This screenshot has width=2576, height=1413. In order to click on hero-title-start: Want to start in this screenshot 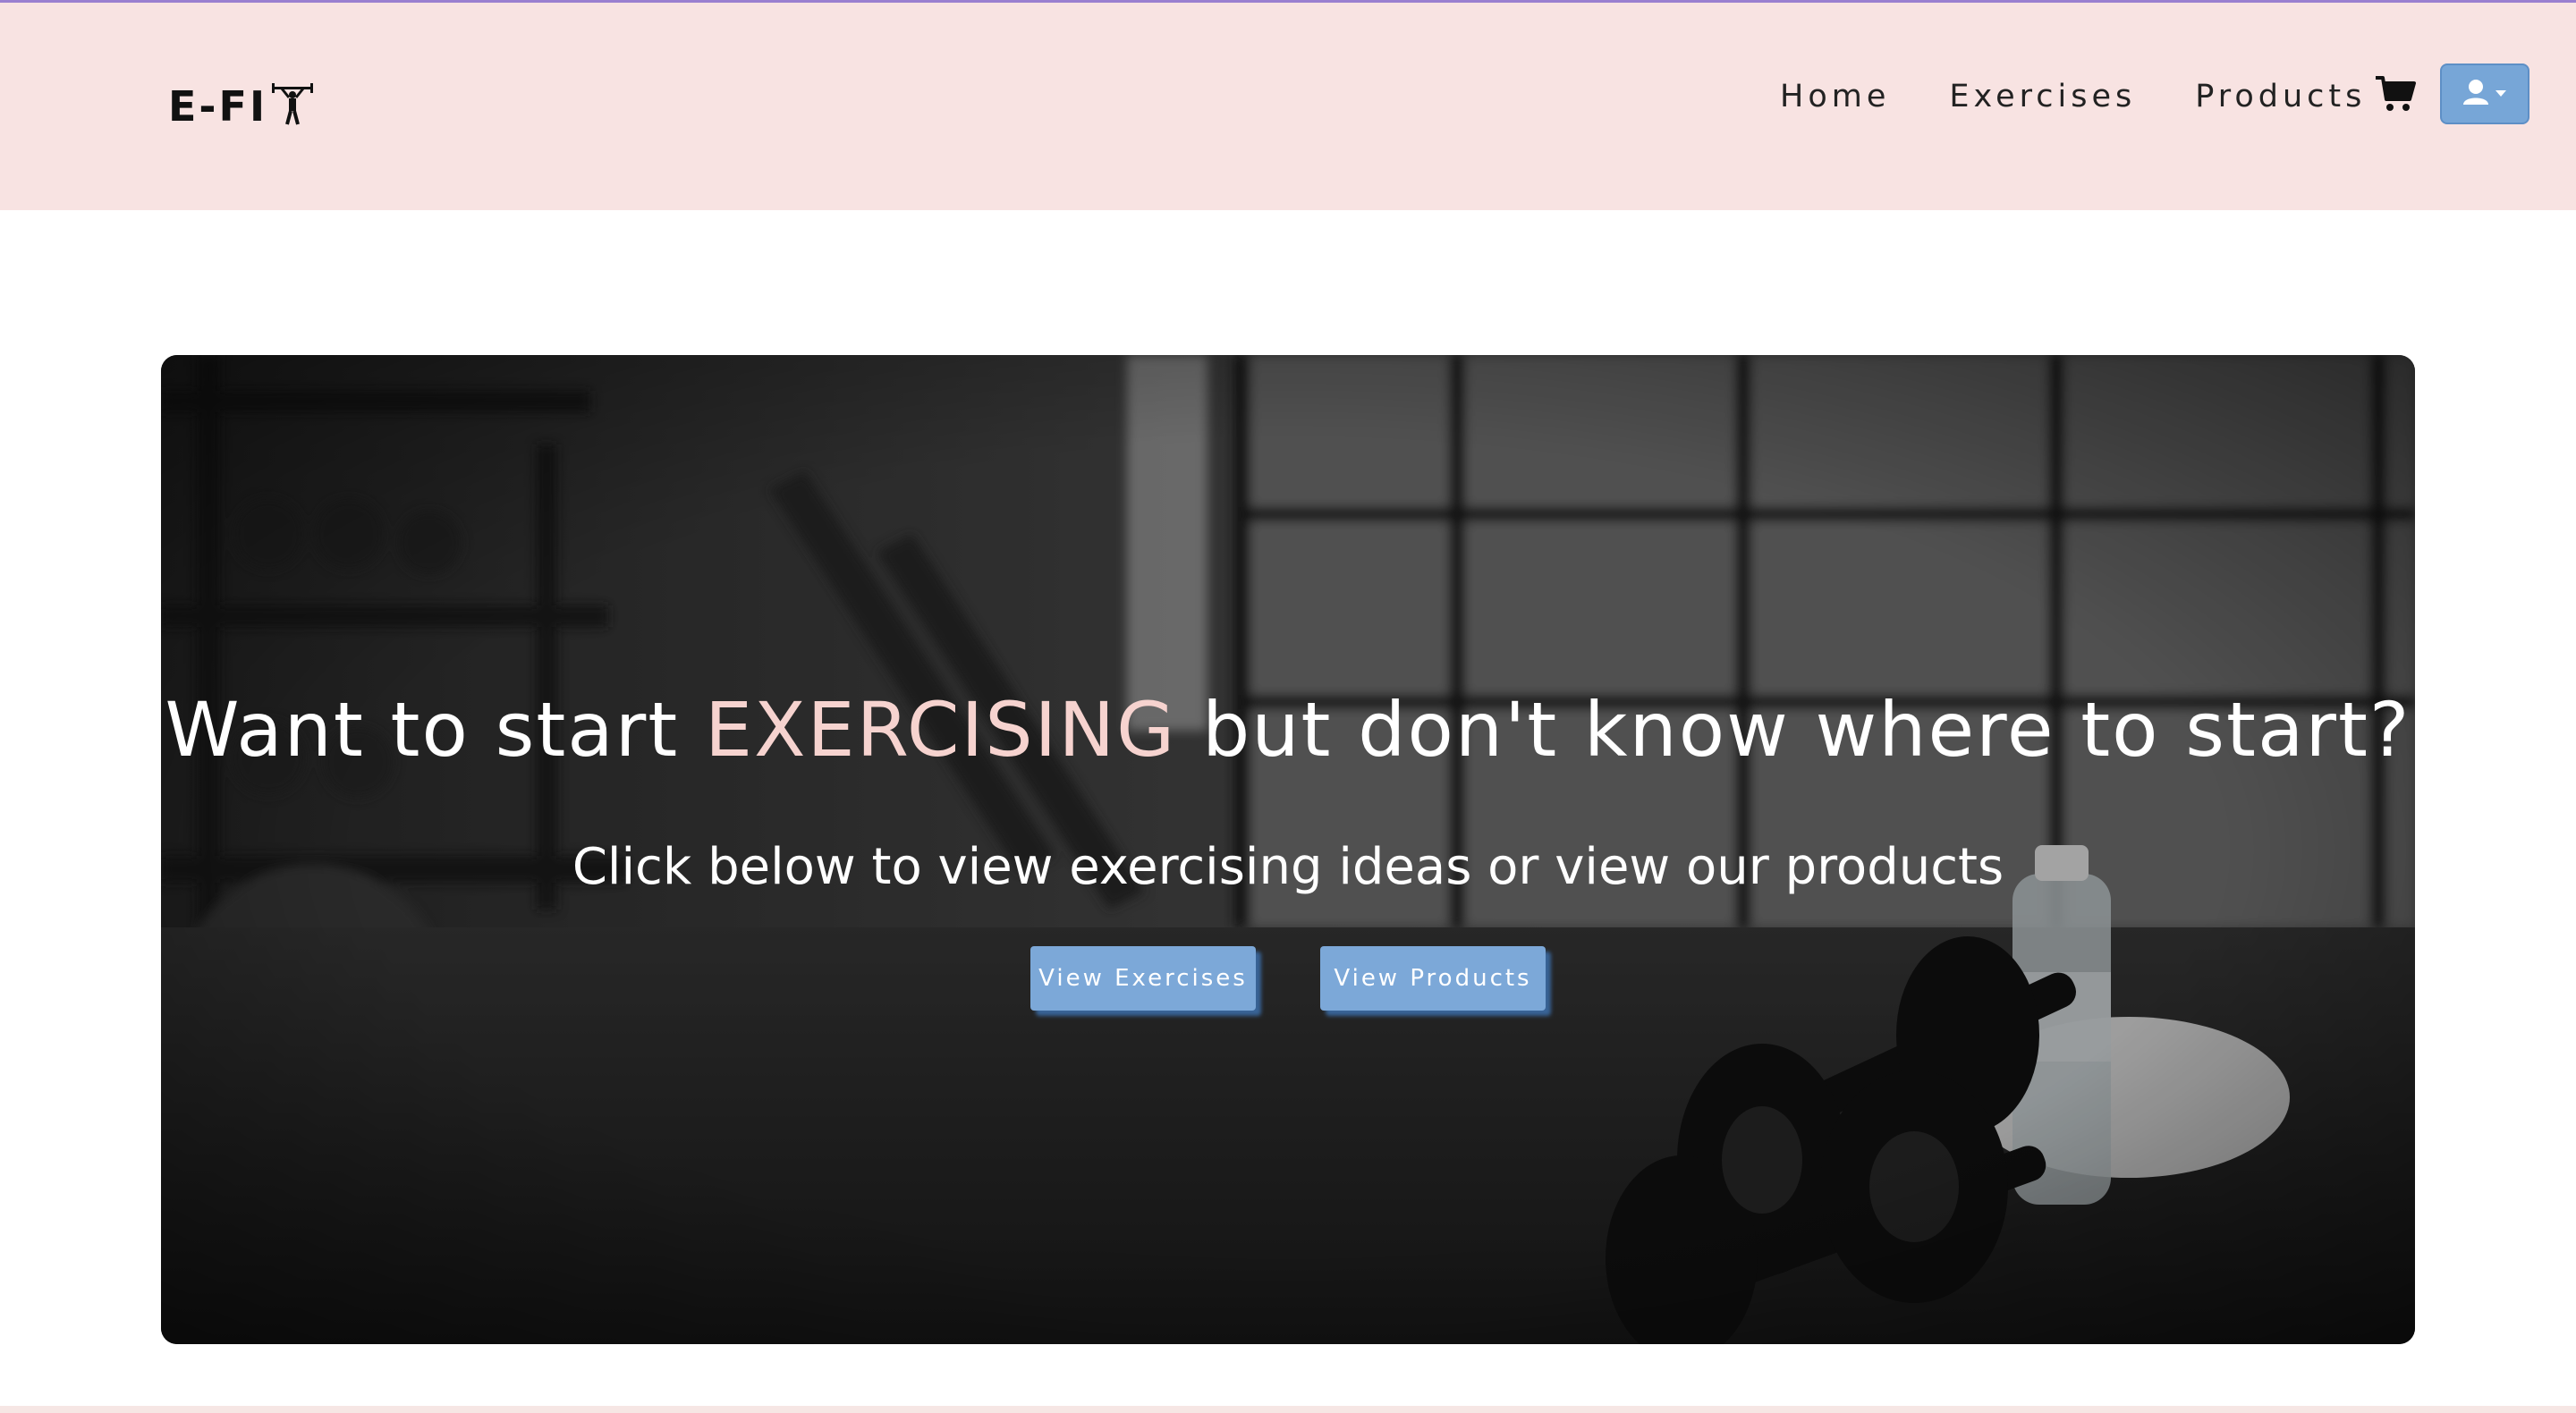, I will do `click(435, 730)`.